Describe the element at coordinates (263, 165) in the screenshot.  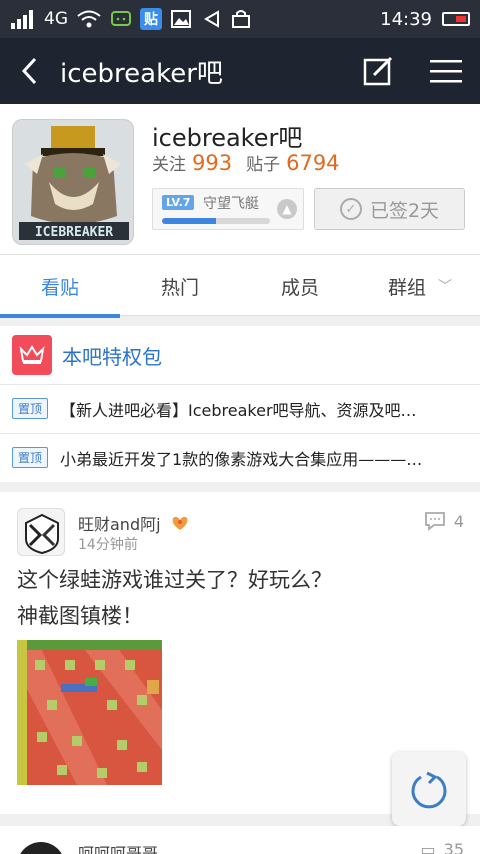
I see `posts-label: 贴子` at that location.